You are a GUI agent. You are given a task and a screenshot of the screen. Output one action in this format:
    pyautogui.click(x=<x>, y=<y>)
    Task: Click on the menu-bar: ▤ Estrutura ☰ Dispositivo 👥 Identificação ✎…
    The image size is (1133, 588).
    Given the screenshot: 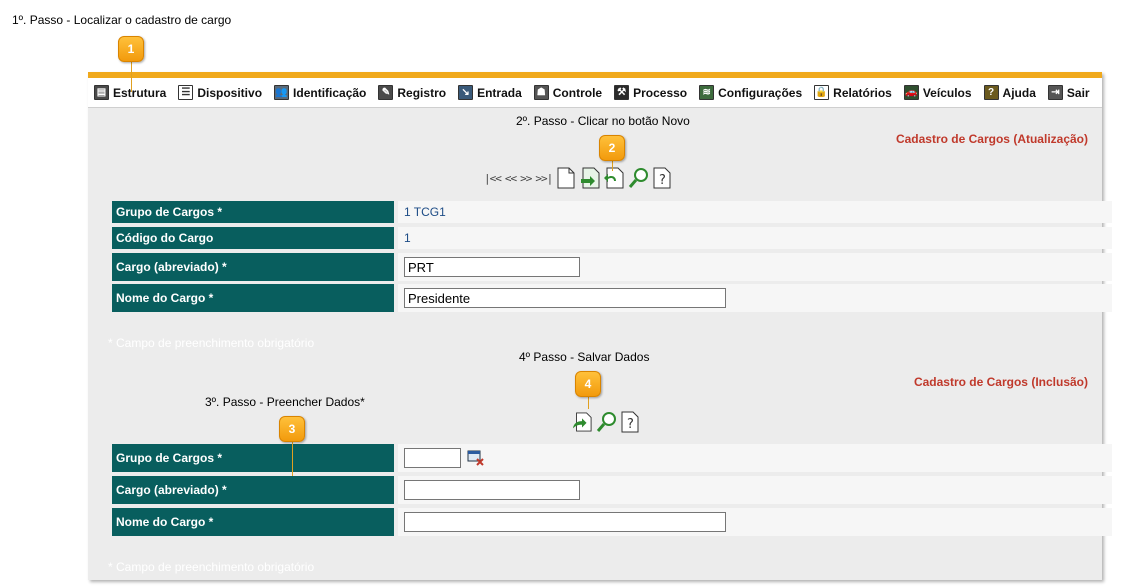 What is the action you would take?
    pyautogui.click(x=595, y=93)
    